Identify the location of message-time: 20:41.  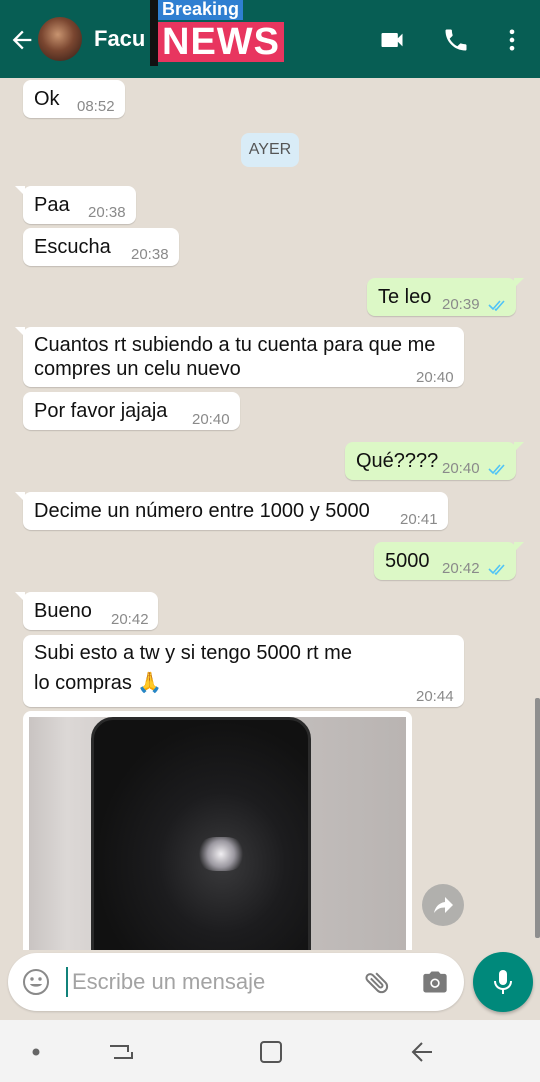
(419, 519).